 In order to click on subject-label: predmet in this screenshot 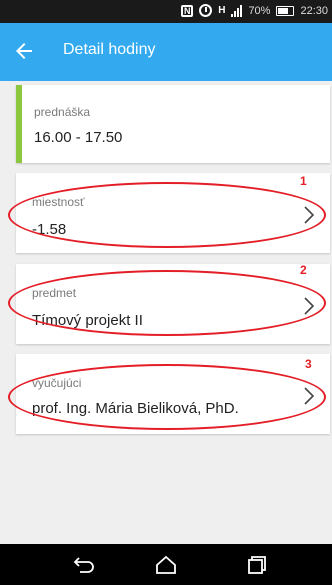, I will do `click(54, 293)`.